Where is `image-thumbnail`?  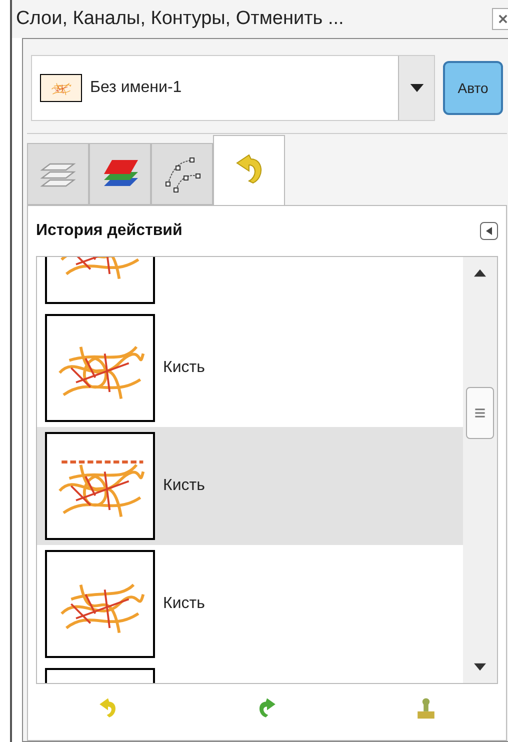 image-thumbnail is located at coordinates (61, 88).